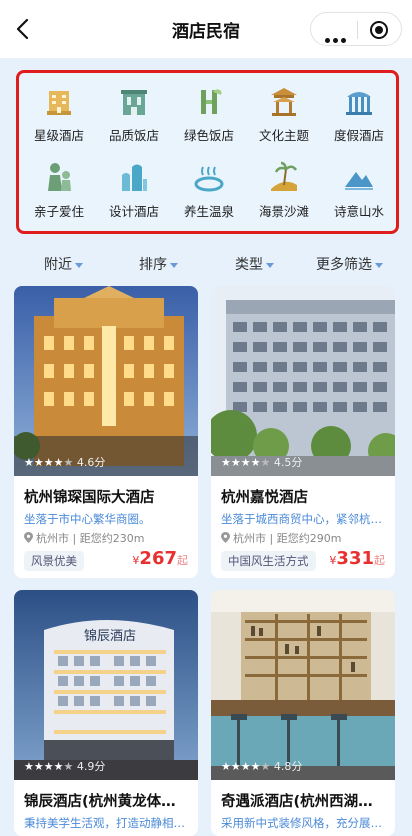 This screenshot has height=836, width=412. What do you see at coordinates (87, 519) in the screenshot?
I see `hotel-description: 坐落于市中心繁华商圈。` at bounding box center [87, 519].